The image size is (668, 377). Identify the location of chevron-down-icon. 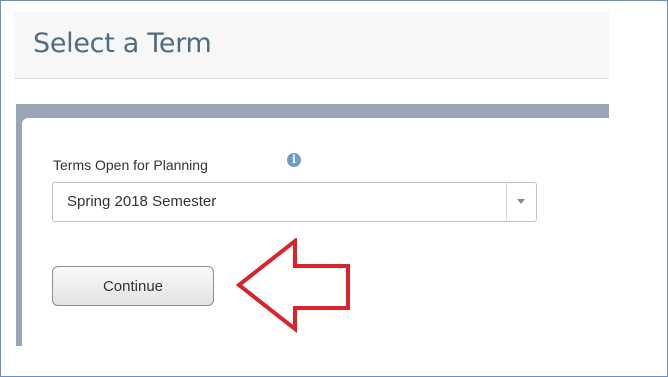
(521, 201).